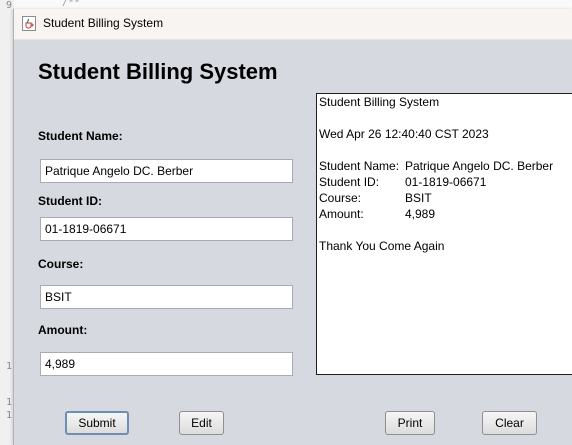  I want to click on student-name-label: Student Name:, so click(80, 136).